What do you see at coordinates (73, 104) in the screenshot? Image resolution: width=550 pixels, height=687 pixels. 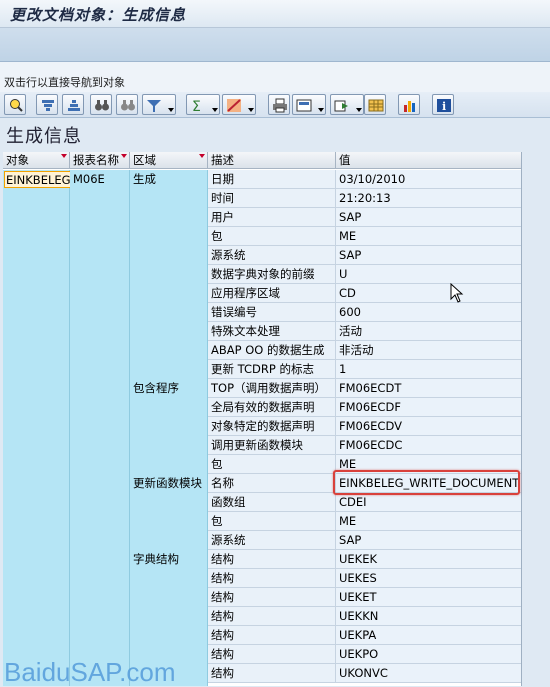 I see `sort-descending-button` at bounding box center [73, 104].